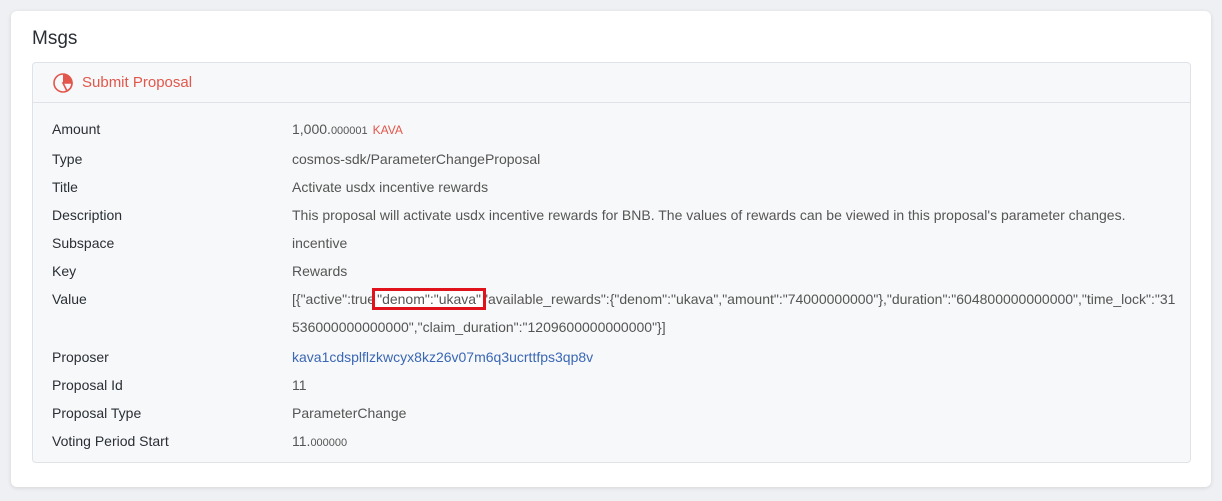  Describe the element at coordinates (737, 130) in the screenshot. I see `amount-value: 1,000.000001 KAVA` at that location.